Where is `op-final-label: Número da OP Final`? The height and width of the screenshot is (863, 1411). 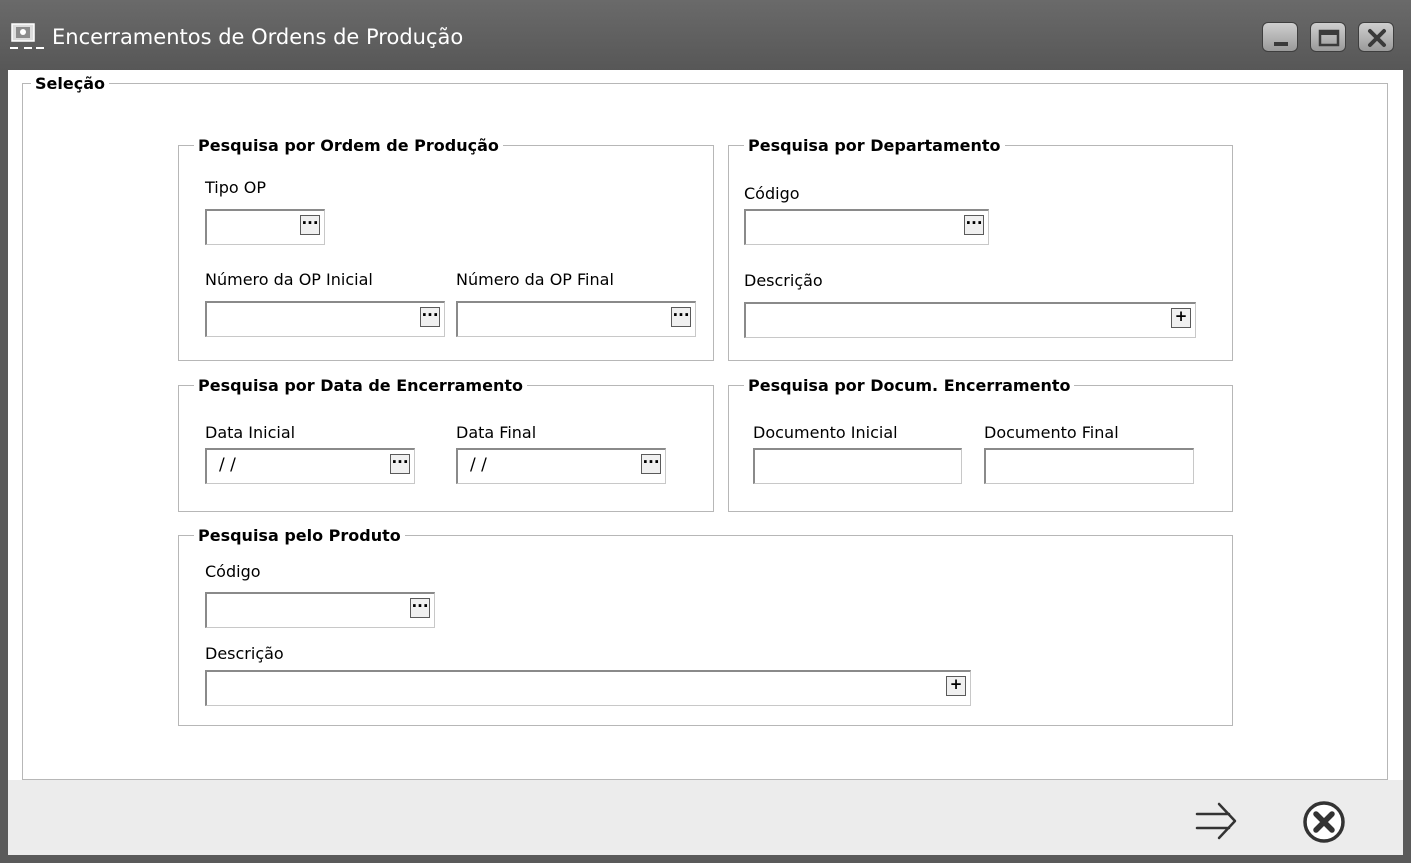
op-final-label: Número da OP Final is located at coordinates (535, 279).